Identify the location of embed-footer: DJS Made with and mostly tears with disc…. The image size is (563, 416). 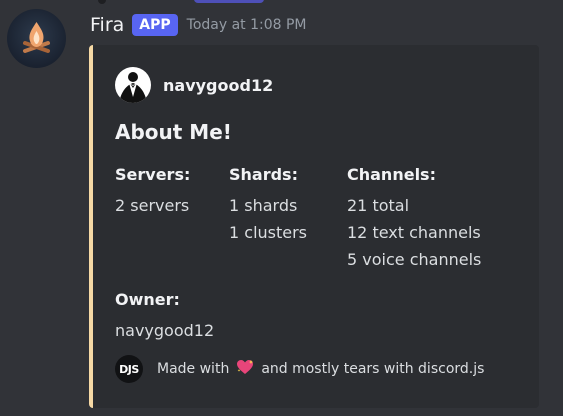
(299, 369).